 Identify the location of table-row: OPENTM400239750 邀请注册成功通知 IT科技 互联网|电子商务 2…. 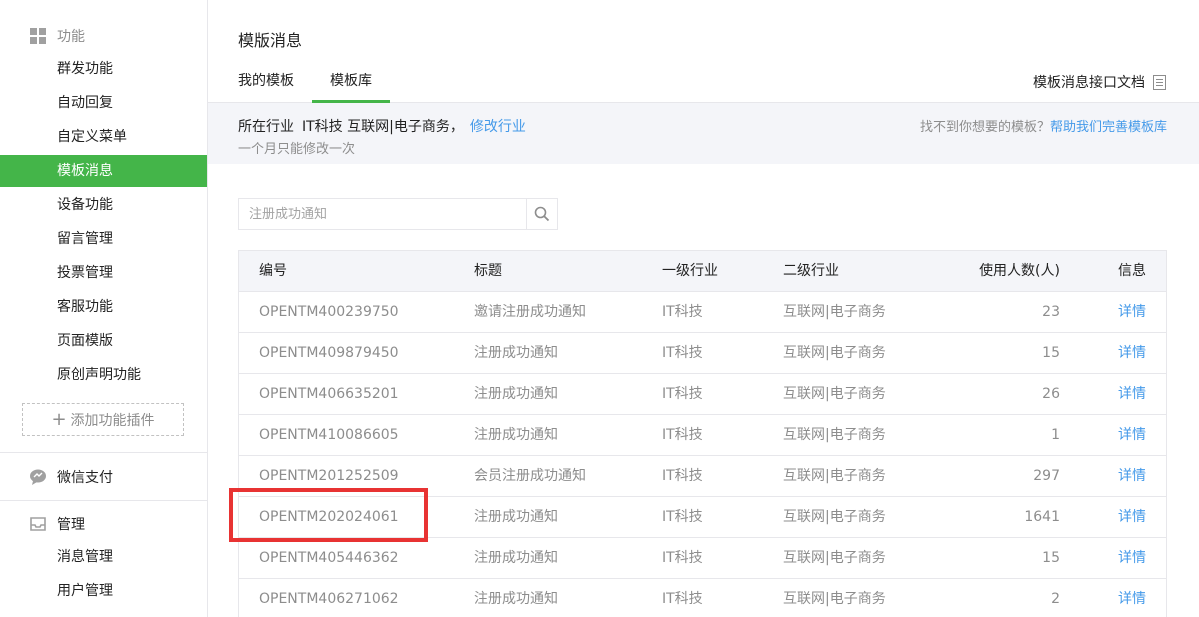
(702, 312).